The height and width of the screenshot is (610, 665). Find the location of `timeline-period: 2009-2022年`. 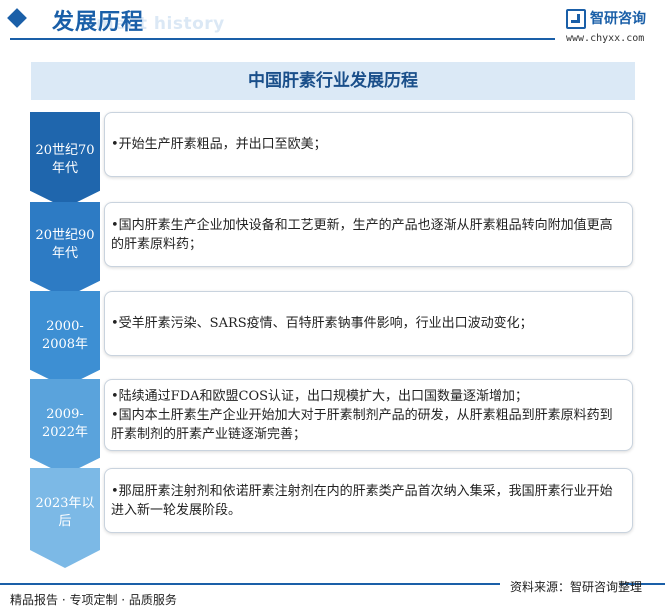

timeline-period: 2009-2022年 is located at coordinates (65, 423).